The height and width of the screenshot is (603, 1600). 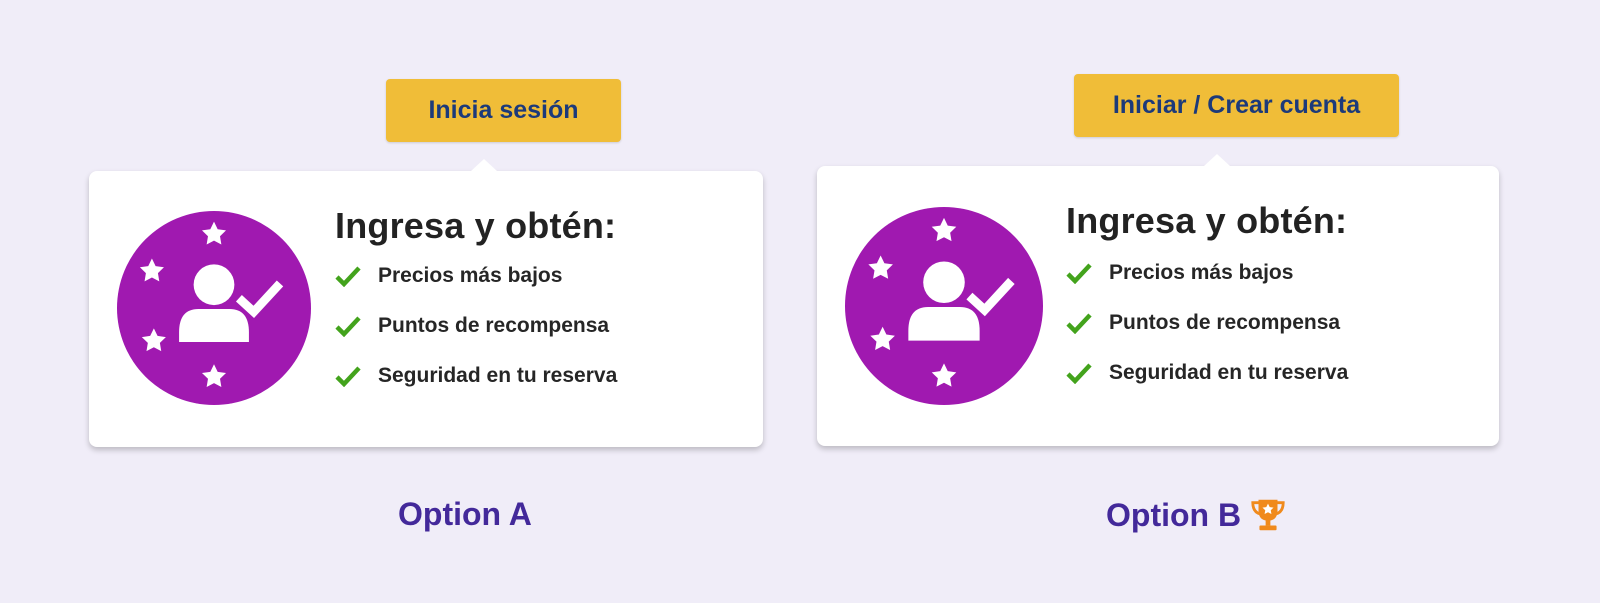 I want to click on option-b-caption: Option B, so click(x=1196, y=515).